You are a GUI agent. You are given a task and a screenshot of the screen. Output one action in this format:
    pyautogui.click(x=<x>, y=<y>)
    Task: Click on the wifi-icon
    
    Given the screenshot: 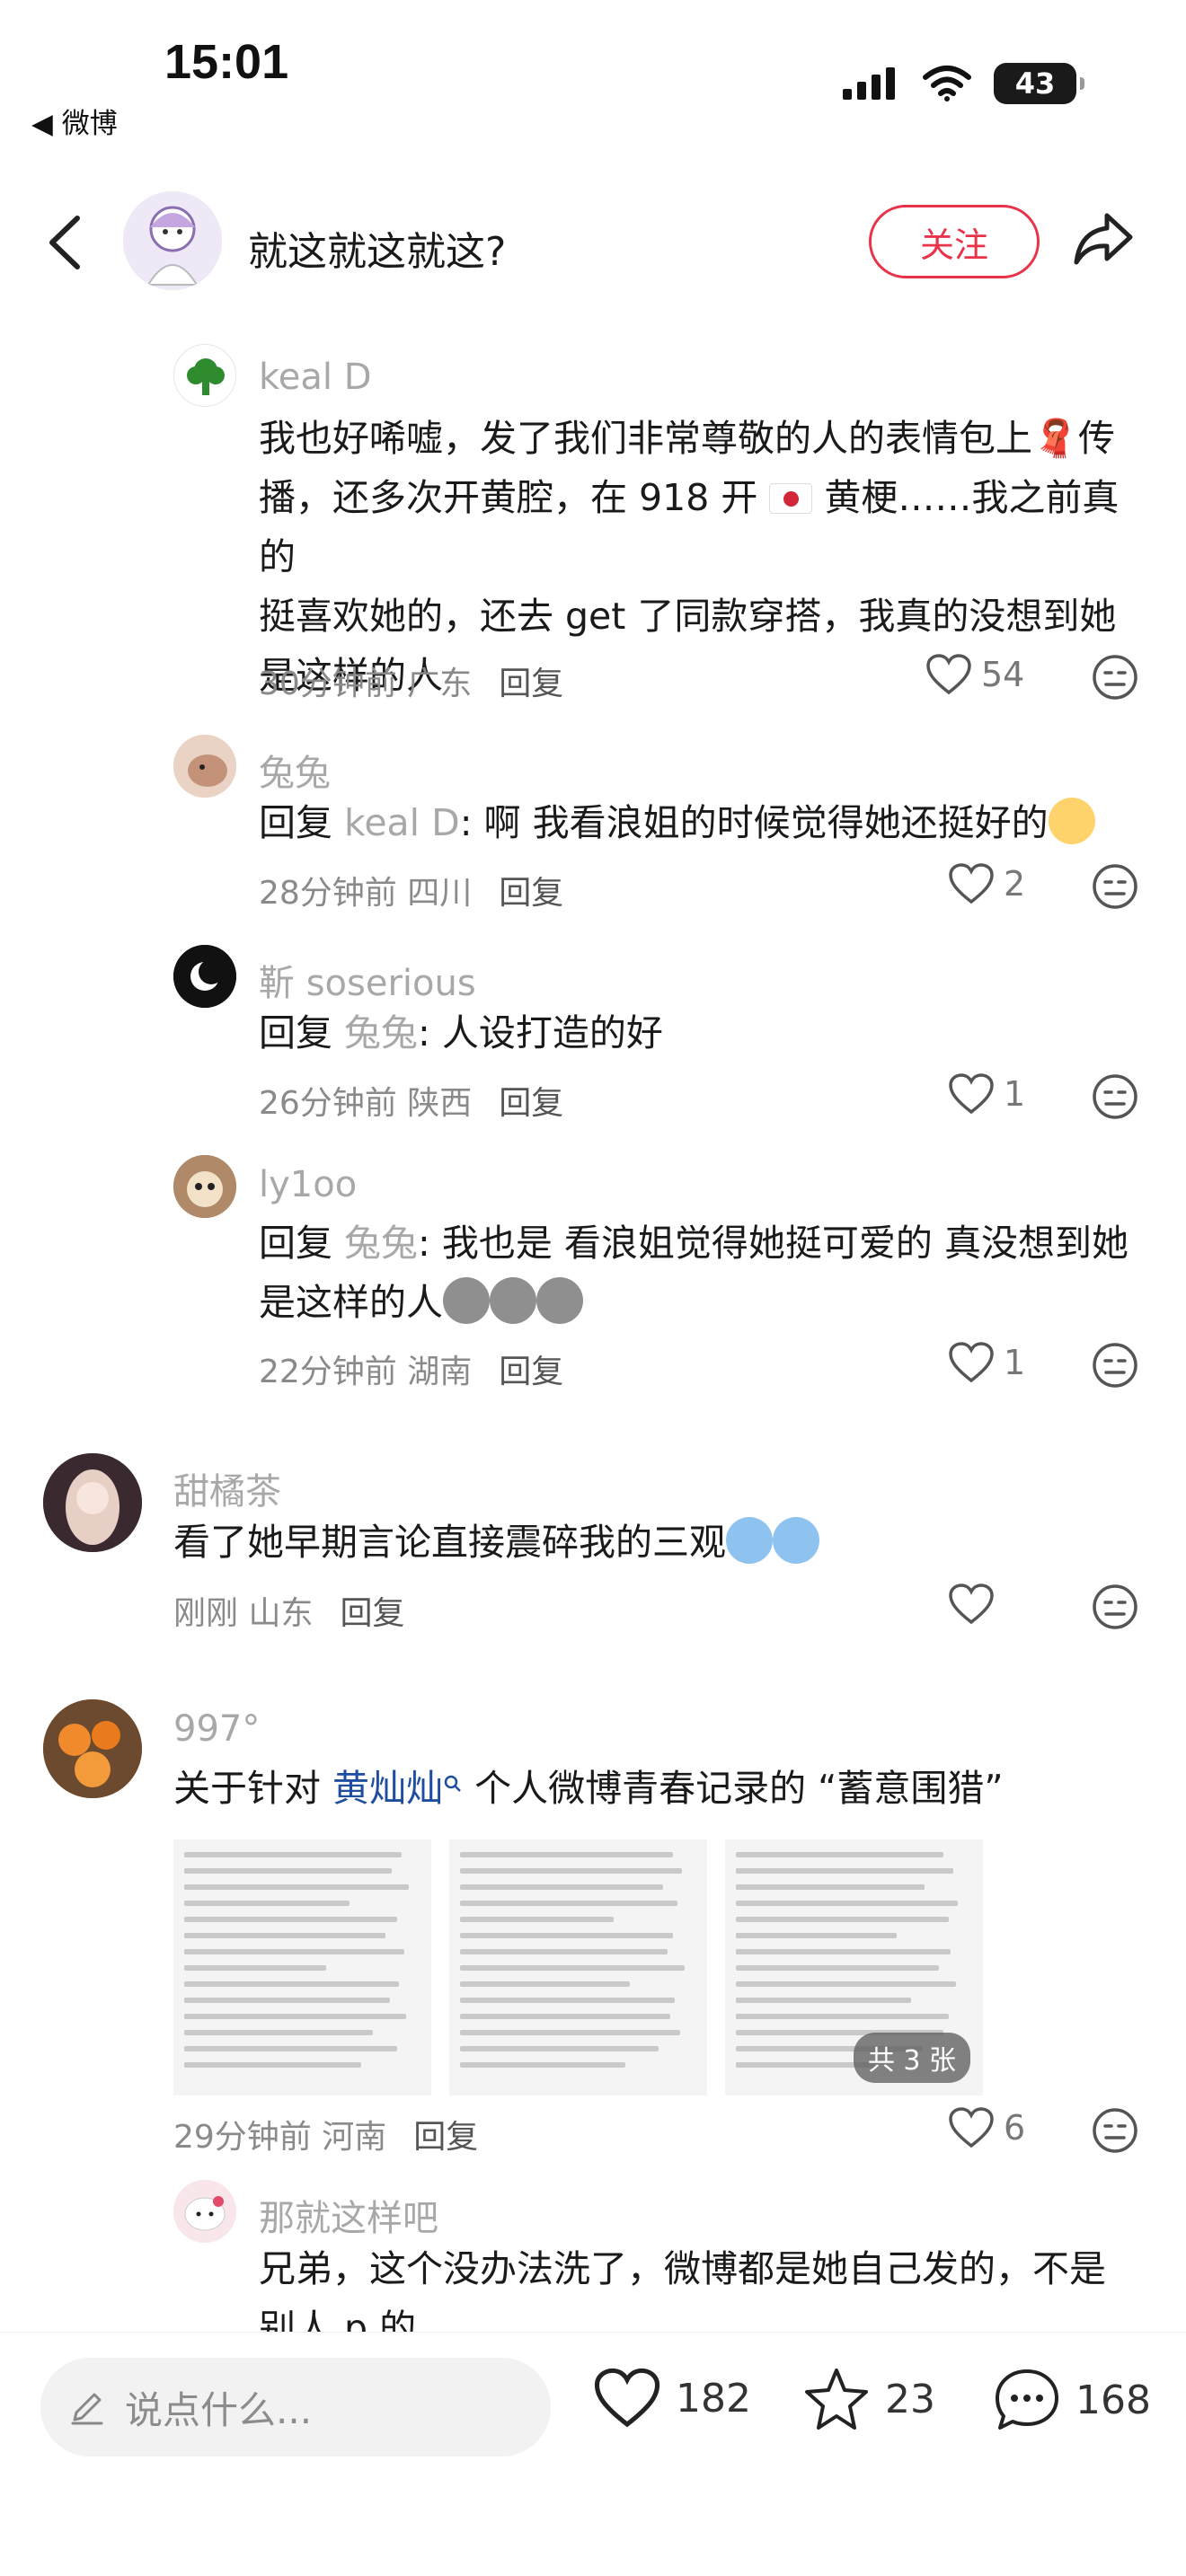 What is the action you would take?
    pyautogui.click(x=947, y=83)
    